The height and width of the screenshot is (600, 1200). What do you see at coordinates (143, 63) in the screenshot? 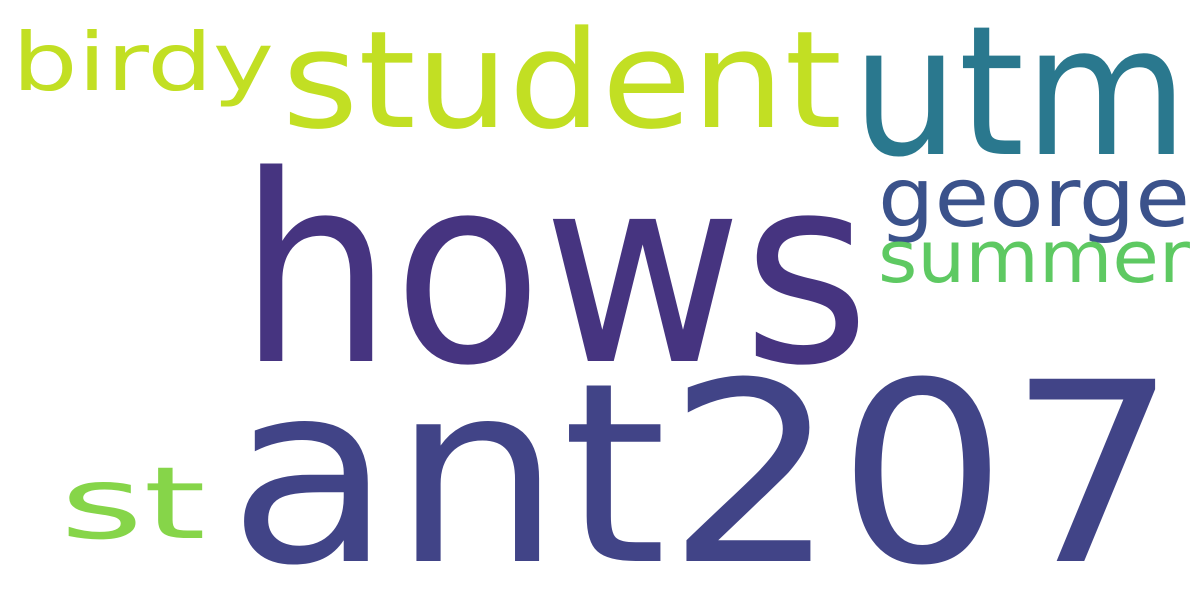
I see `word-birdy: birdy` at bounding box center [143, 63].